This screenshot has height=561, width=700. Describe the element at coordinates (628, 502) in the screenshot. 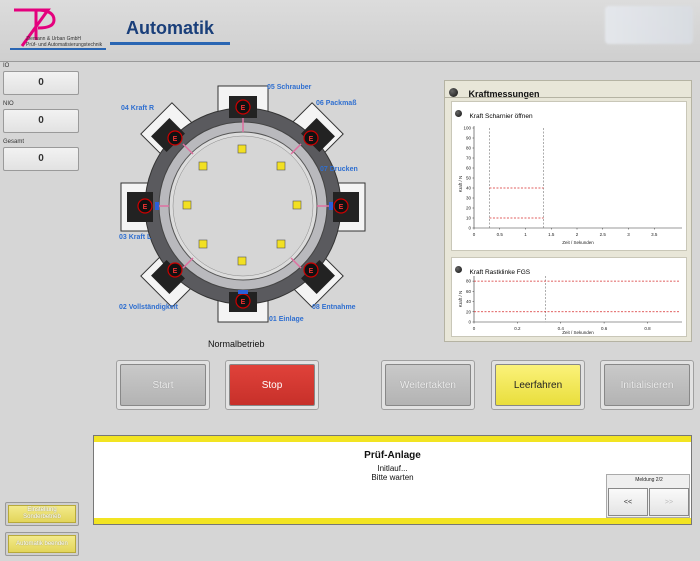

I see `previous-message-button: <<` at that location.